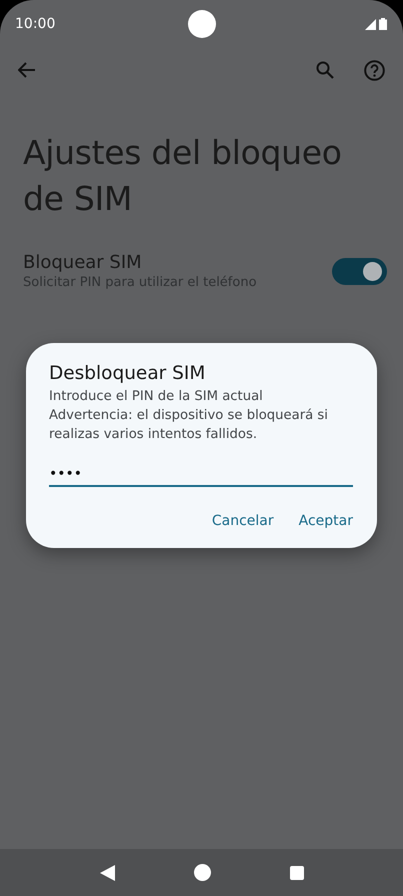 Image resolution: width=403 pixels, height=896 pixels. I want to click on battery-icon, so click(383, 24).